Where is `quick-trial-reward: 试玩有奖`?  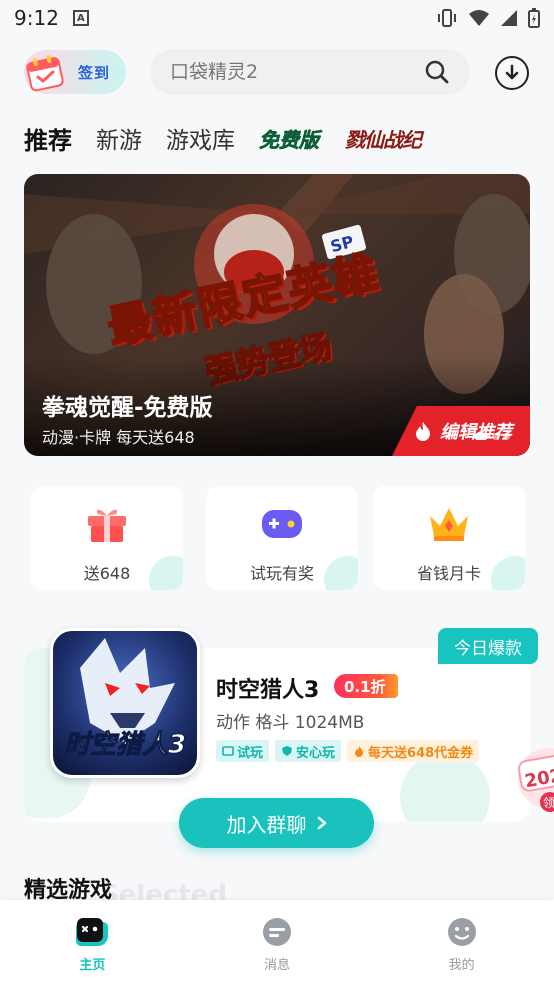 quick-trial-reward: 试玩有奖 is located at coordinates (282, 538).